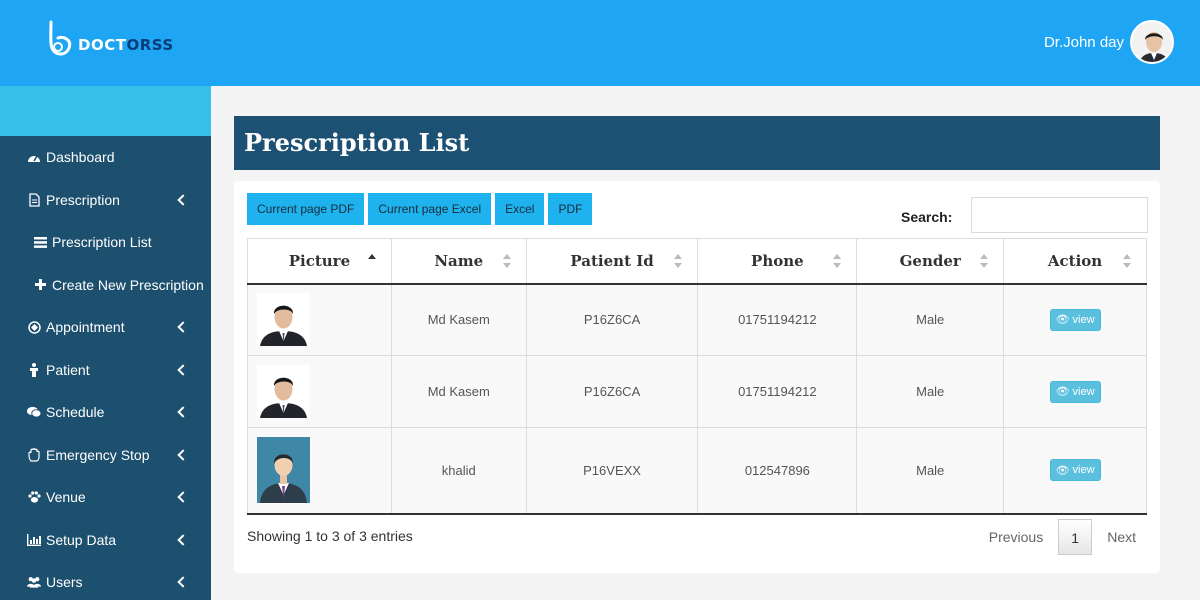 The height and width of the screenshot is (600, 1200). I want to click on column-header-label: Gender, so click(930, 260).